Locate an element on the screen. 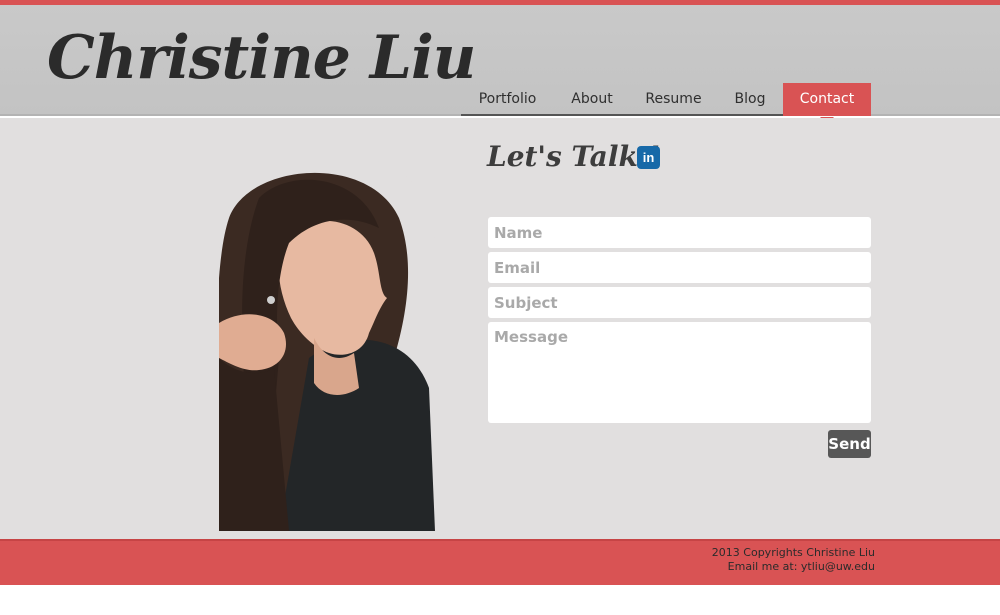 Image resolution: width=1000 pixels, height=615 pixels. copyright-text: 2013 Copyrights Christine Liu is located at coordinates (793, 552).